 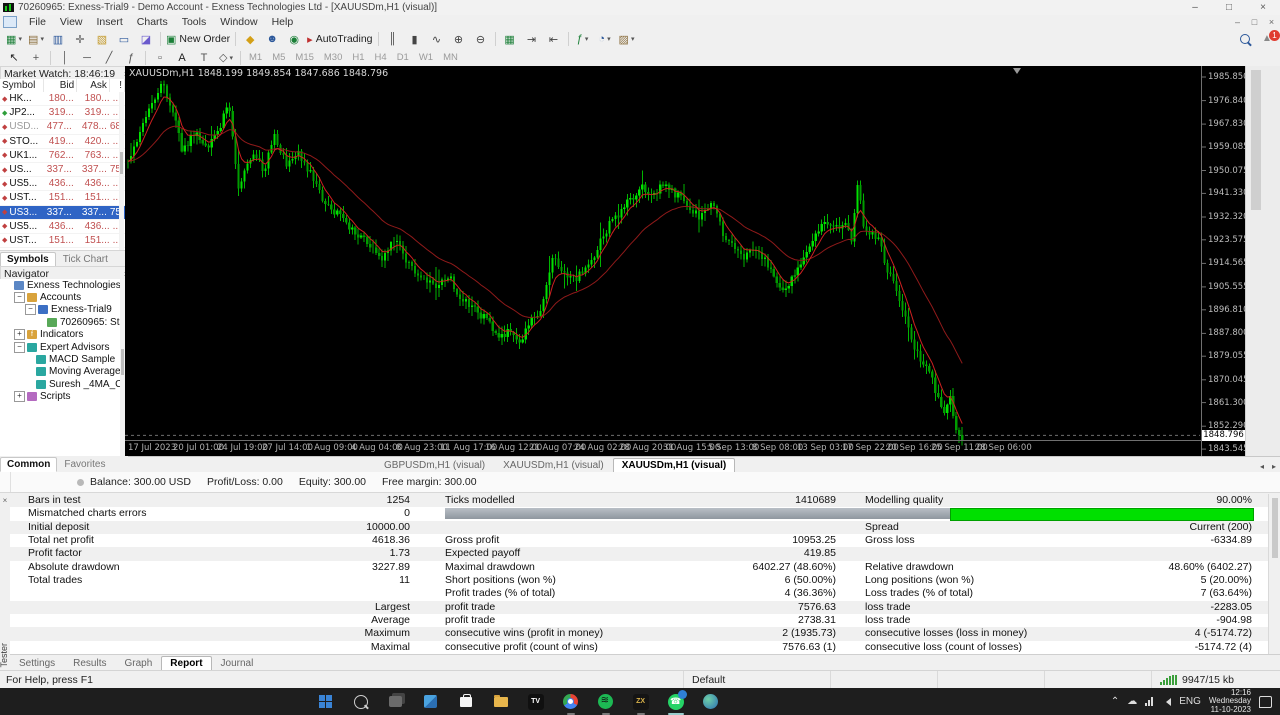 I want to click on close-button: ×, so click(x=1263, y=7).